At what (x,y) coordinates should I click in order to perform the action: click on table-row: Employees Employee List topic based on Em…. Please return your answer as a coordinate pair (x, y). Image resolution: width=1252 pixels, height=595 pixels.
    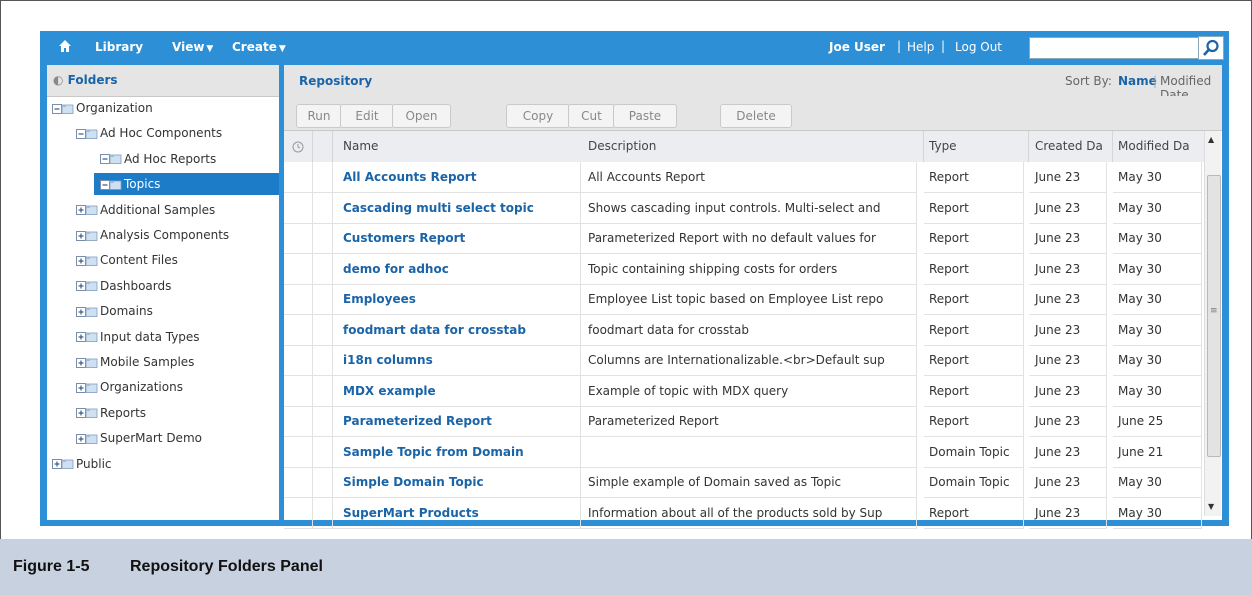
    Looking at the image, I should click on (744, 299).